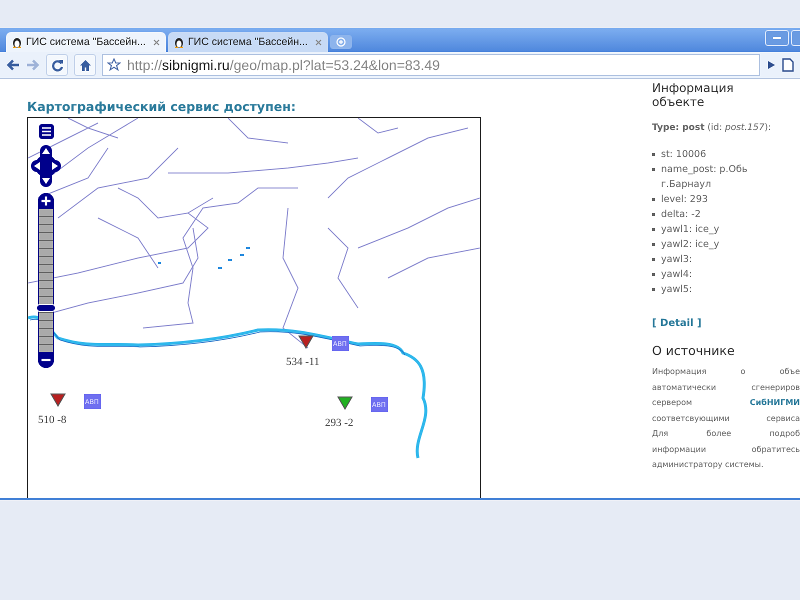 The image size is (800, 600). What do you see at coordinates (690, 245) in the screenshot?
I see `field-item: yawl2: ice_y` at bounding box center [690, 245].